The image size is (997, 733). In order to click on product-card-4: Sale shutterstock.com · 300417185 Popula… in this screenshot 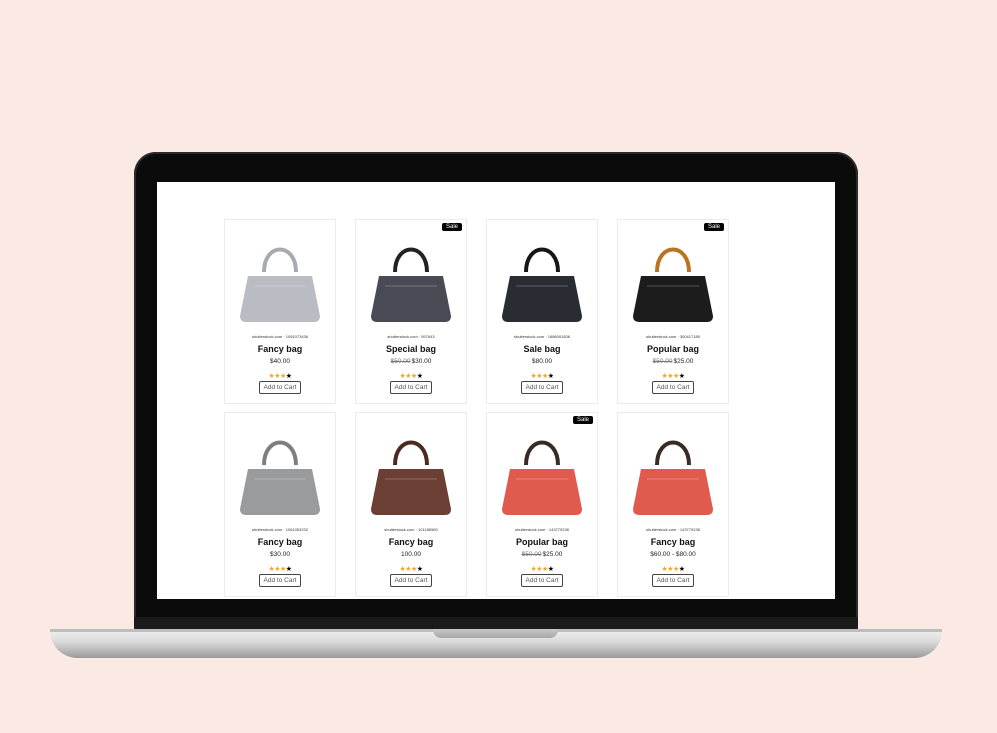, I will do `click(673, 311)`.